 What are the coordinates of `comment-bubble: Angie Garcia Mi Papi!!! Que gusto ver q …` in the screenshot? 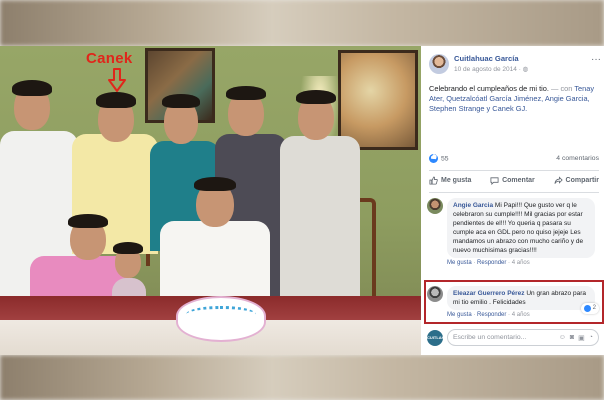 It's located at (521, 228).